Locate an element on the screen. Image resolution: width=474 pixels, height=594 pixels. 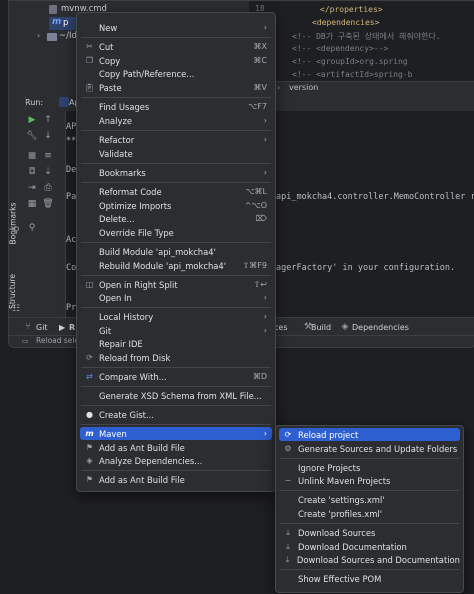
arrow-down-icon: ↓ is located at coordinates (48, 136).